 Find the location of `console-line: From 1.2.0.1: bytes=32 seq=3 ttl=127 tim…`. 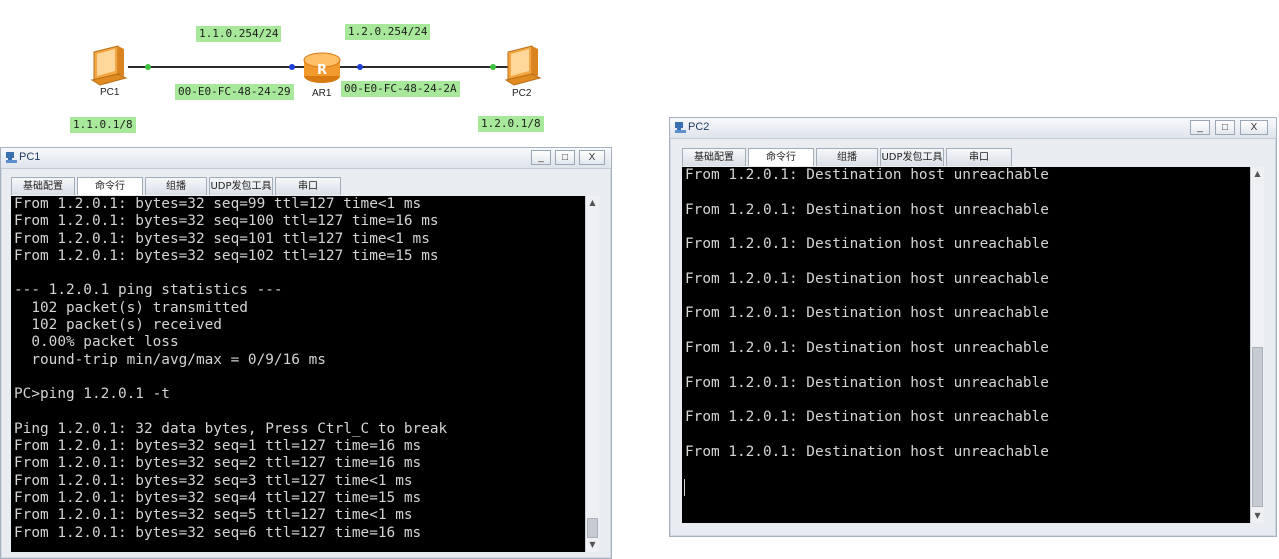

console-line: From 1.2.0.1: bytes=32 seq=3 ttl=127 tim… is located at coordinates (213, 480).